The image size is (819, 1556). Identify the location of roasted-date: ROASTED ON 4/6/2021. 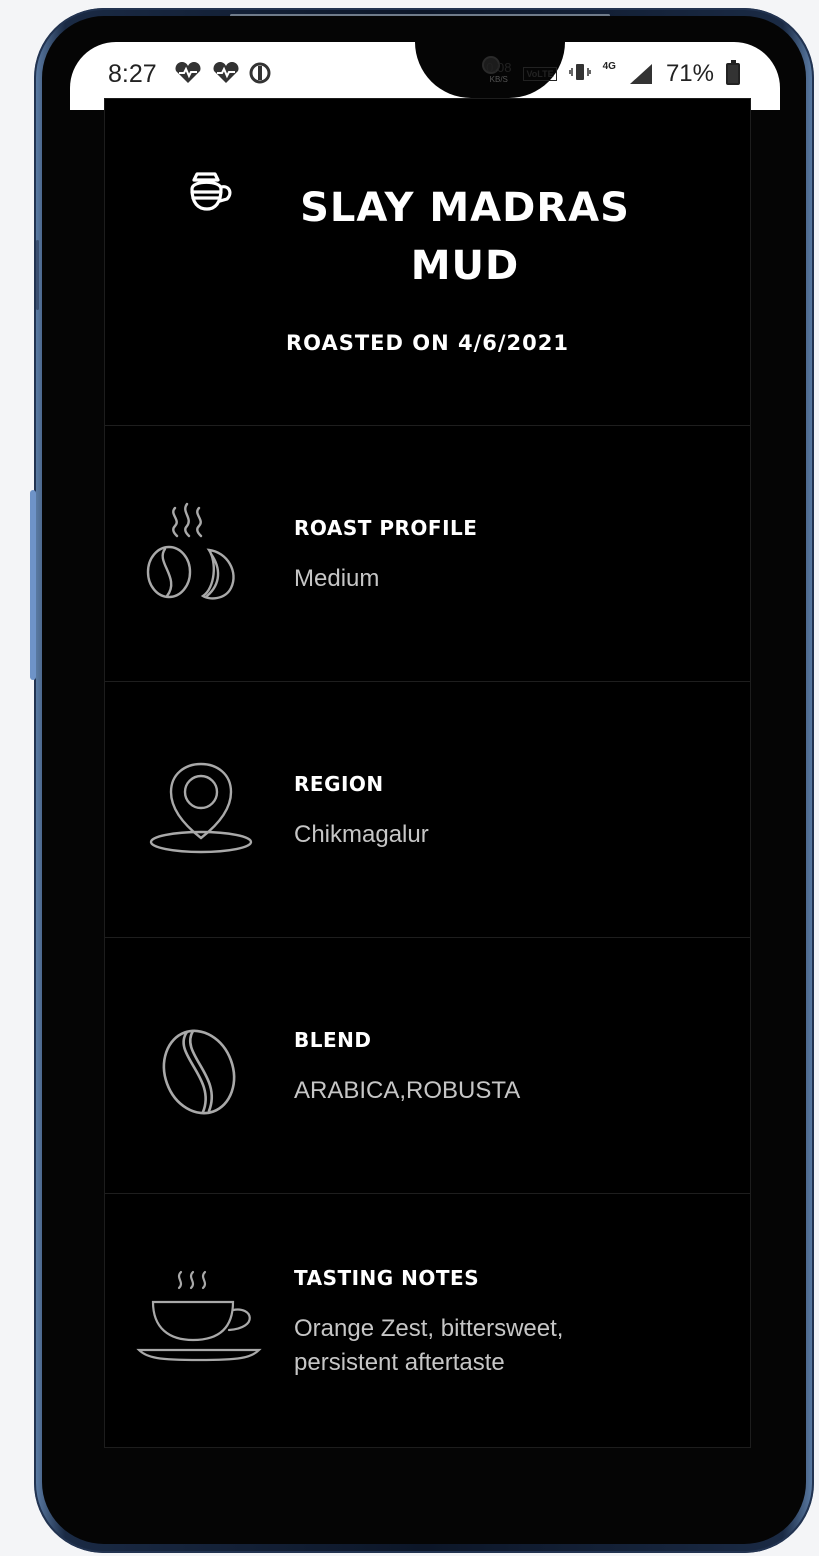
(427, 343).